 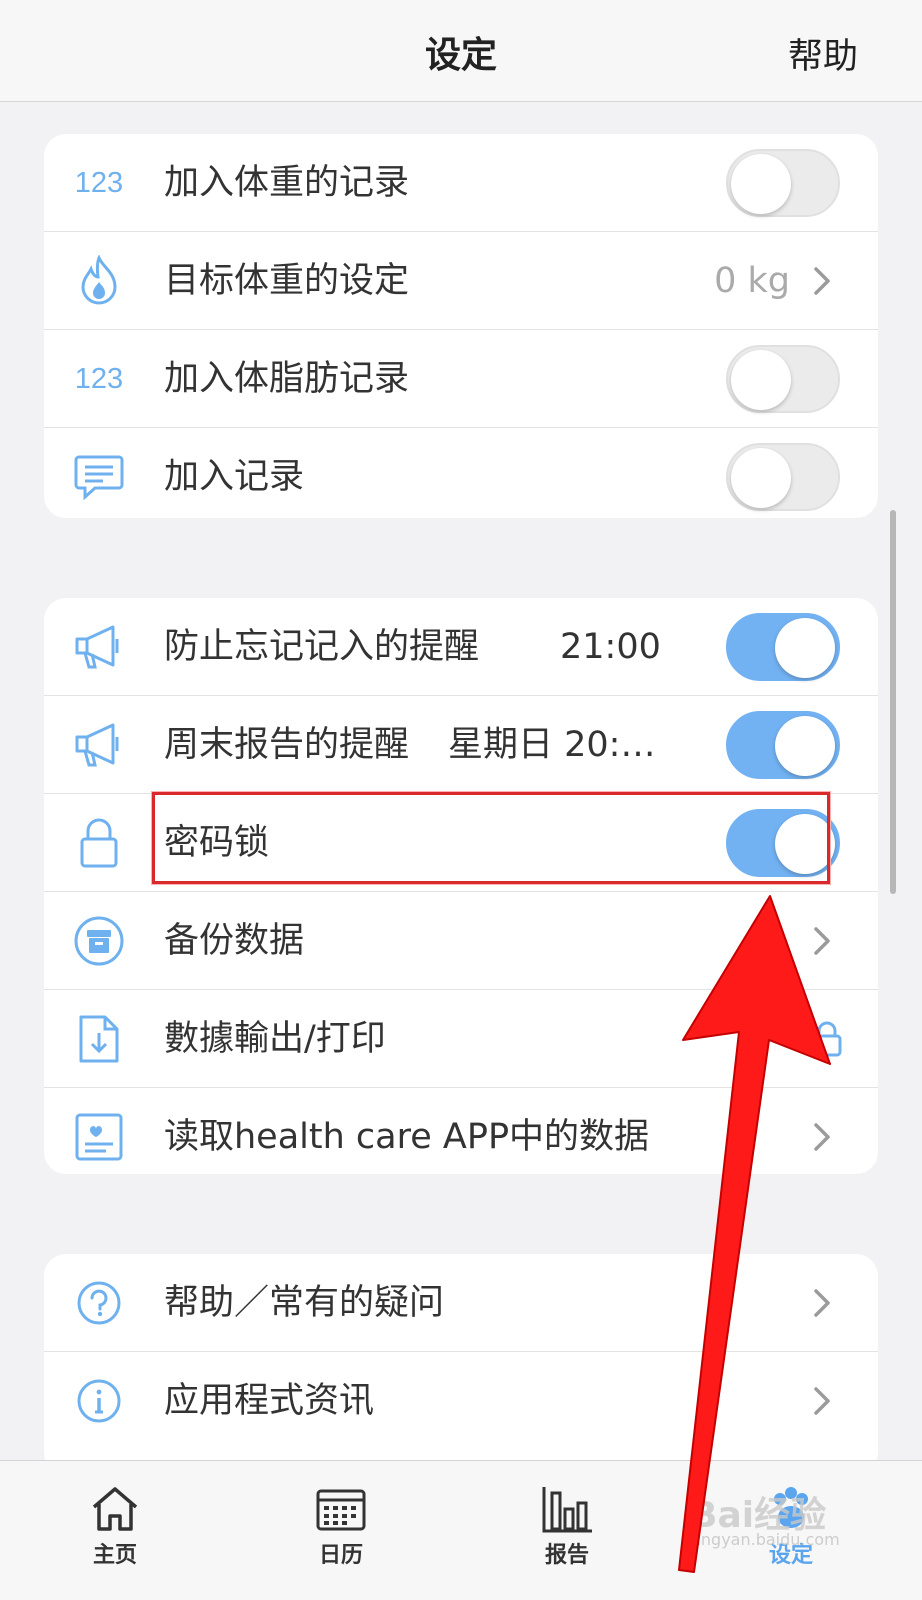 What do you see at coordinates (287, 379) in the screenshot?
I see `row-label: 加入体脂肪记录` at bounding box center [287, 379].